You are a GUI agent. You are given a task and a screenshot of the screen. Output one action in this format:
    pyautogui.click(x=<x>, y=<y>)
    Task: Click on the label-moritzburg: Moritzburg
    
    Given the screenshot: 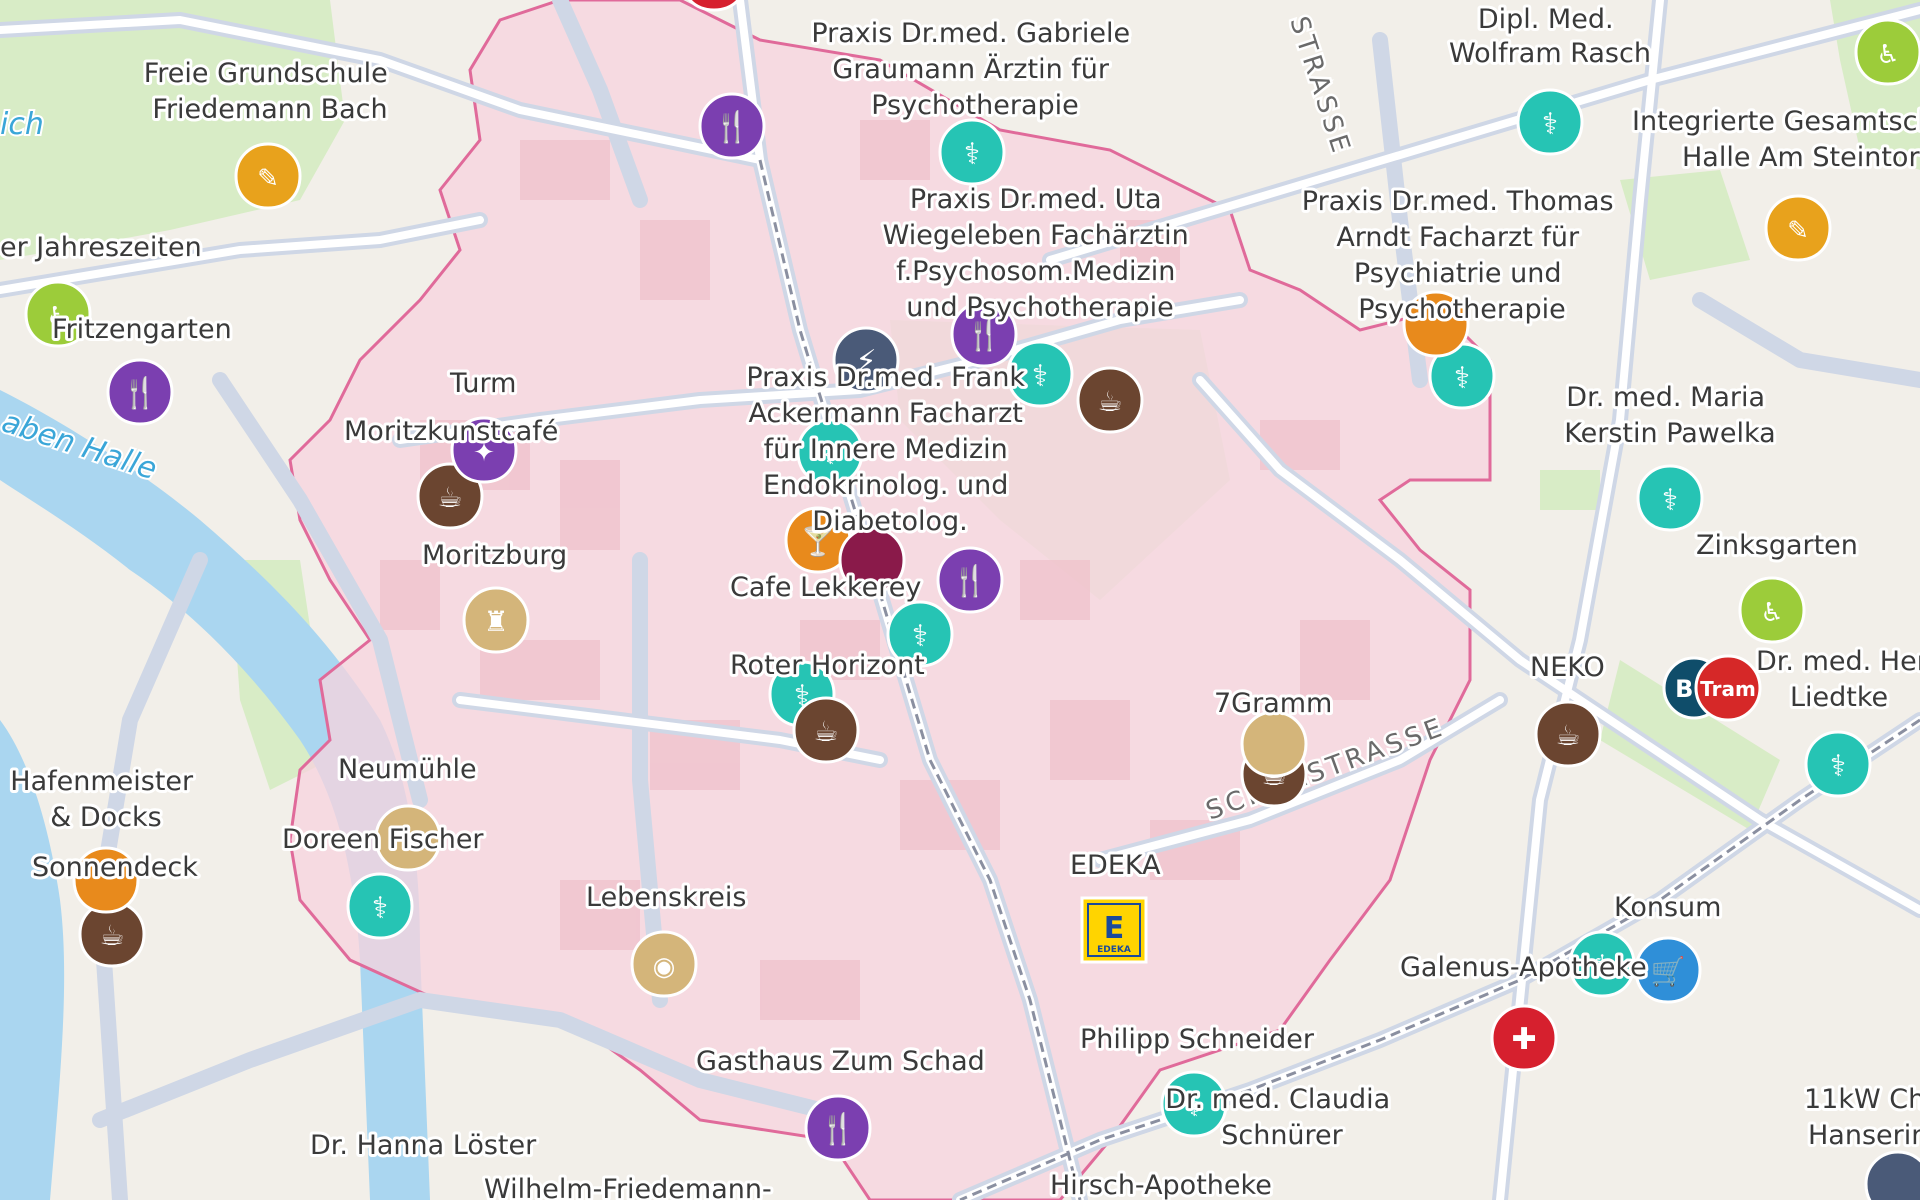 What is the action you would take?
    pyautogui.click(x=494, y=555)
    